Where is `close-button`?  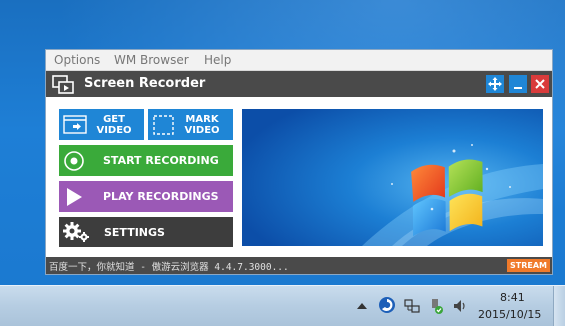
close-button is located at coordinates (540, 84).